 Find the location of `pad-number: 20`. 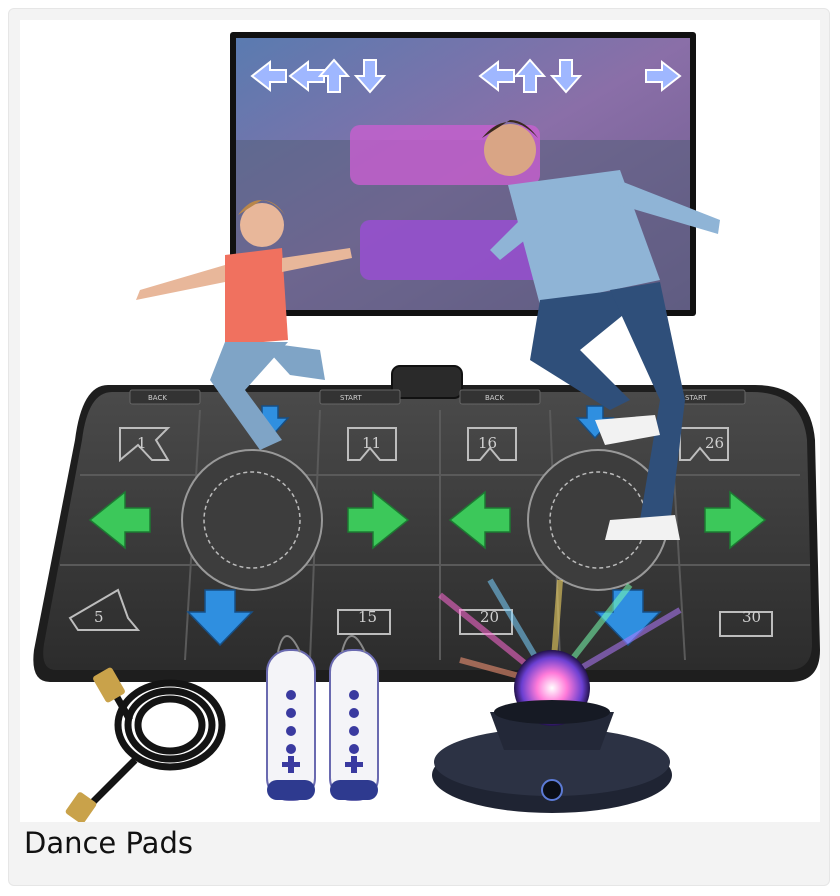

pad-number: 20 is located at coordinates (489, 617).